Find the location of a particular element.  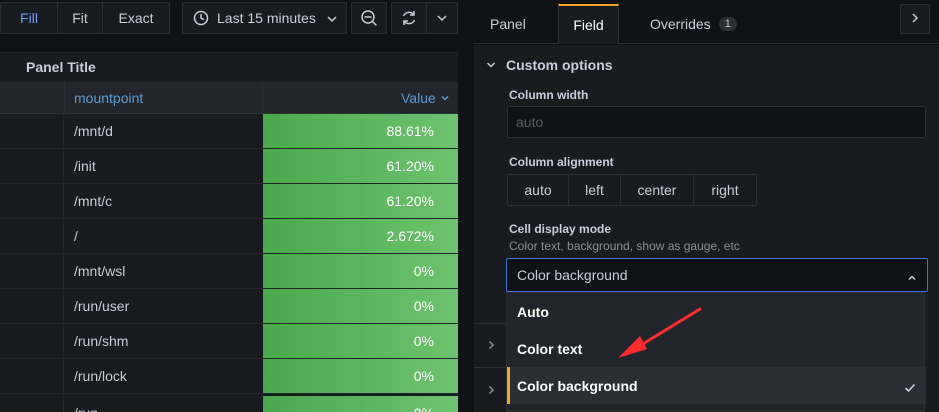

check-icon is located at coordinates (910, 388).